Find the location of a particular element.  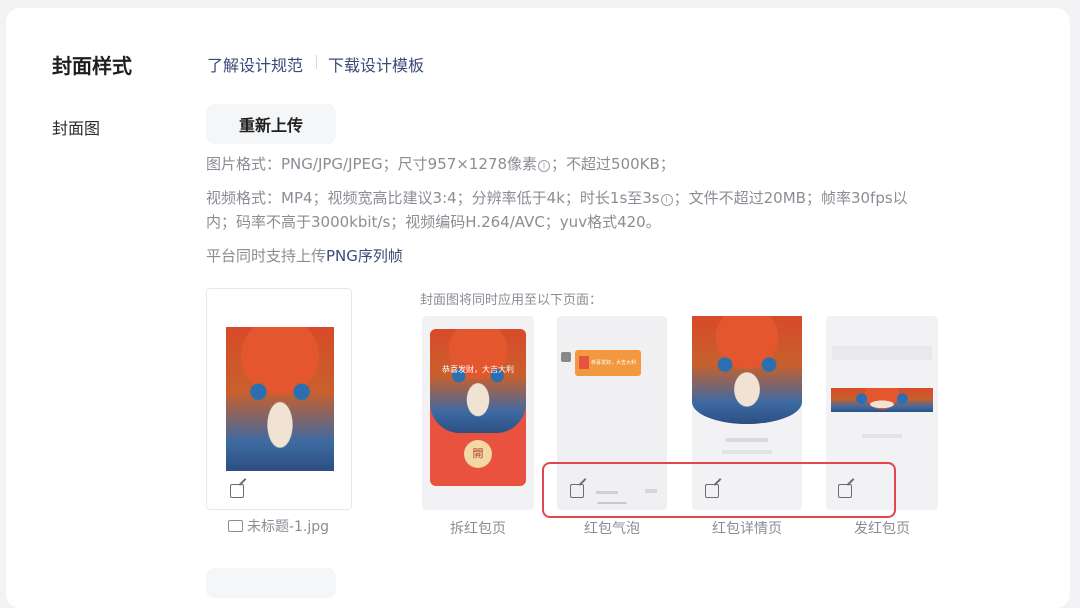

edit-icon is located at coordinates (237, 491).